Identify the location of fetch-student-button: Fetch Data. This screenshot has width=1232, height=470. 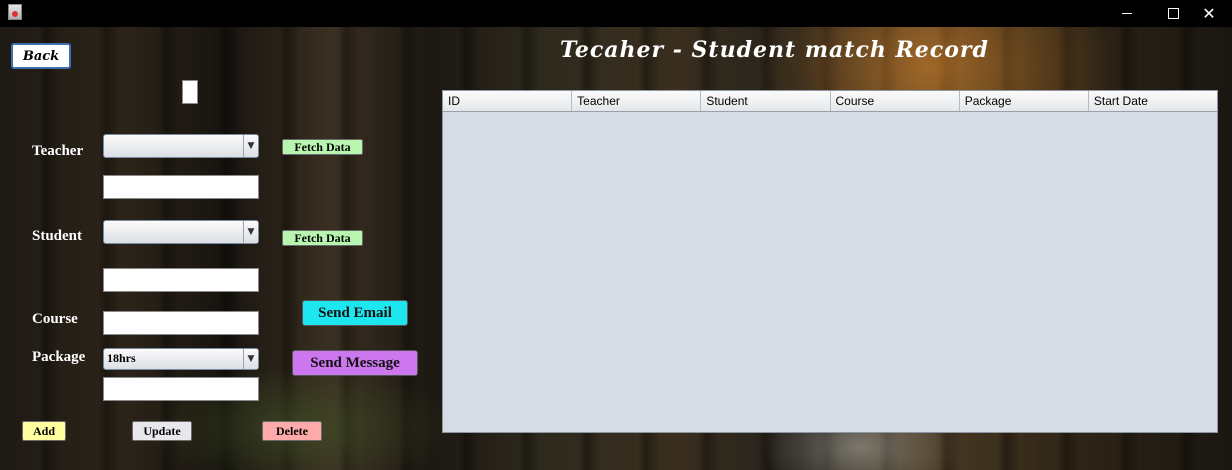
(322, 238).